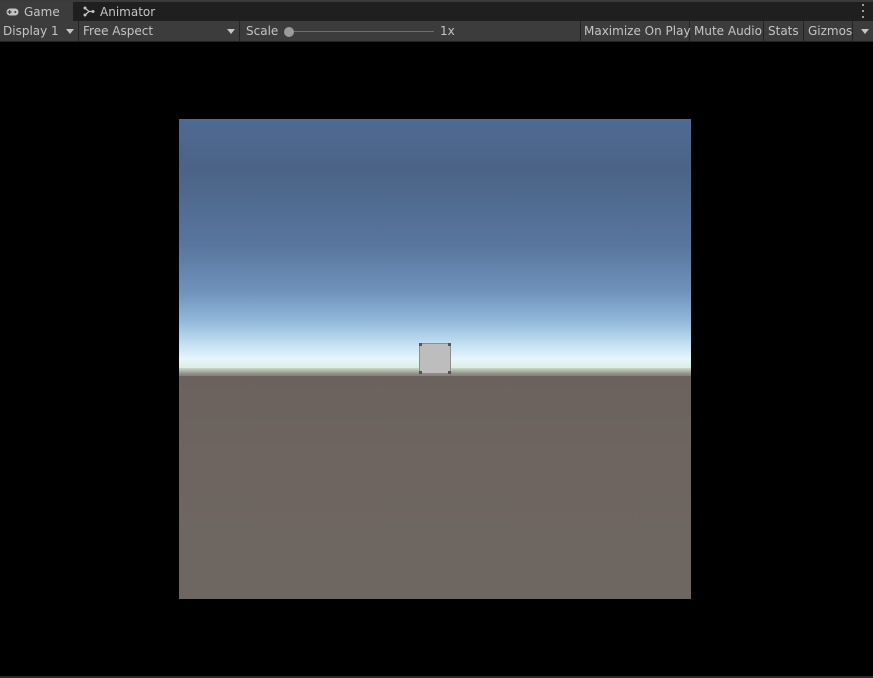 The width and height of the screenshot is (873, 678). I want to click on tab-animator: Animator, so click(122, 11).